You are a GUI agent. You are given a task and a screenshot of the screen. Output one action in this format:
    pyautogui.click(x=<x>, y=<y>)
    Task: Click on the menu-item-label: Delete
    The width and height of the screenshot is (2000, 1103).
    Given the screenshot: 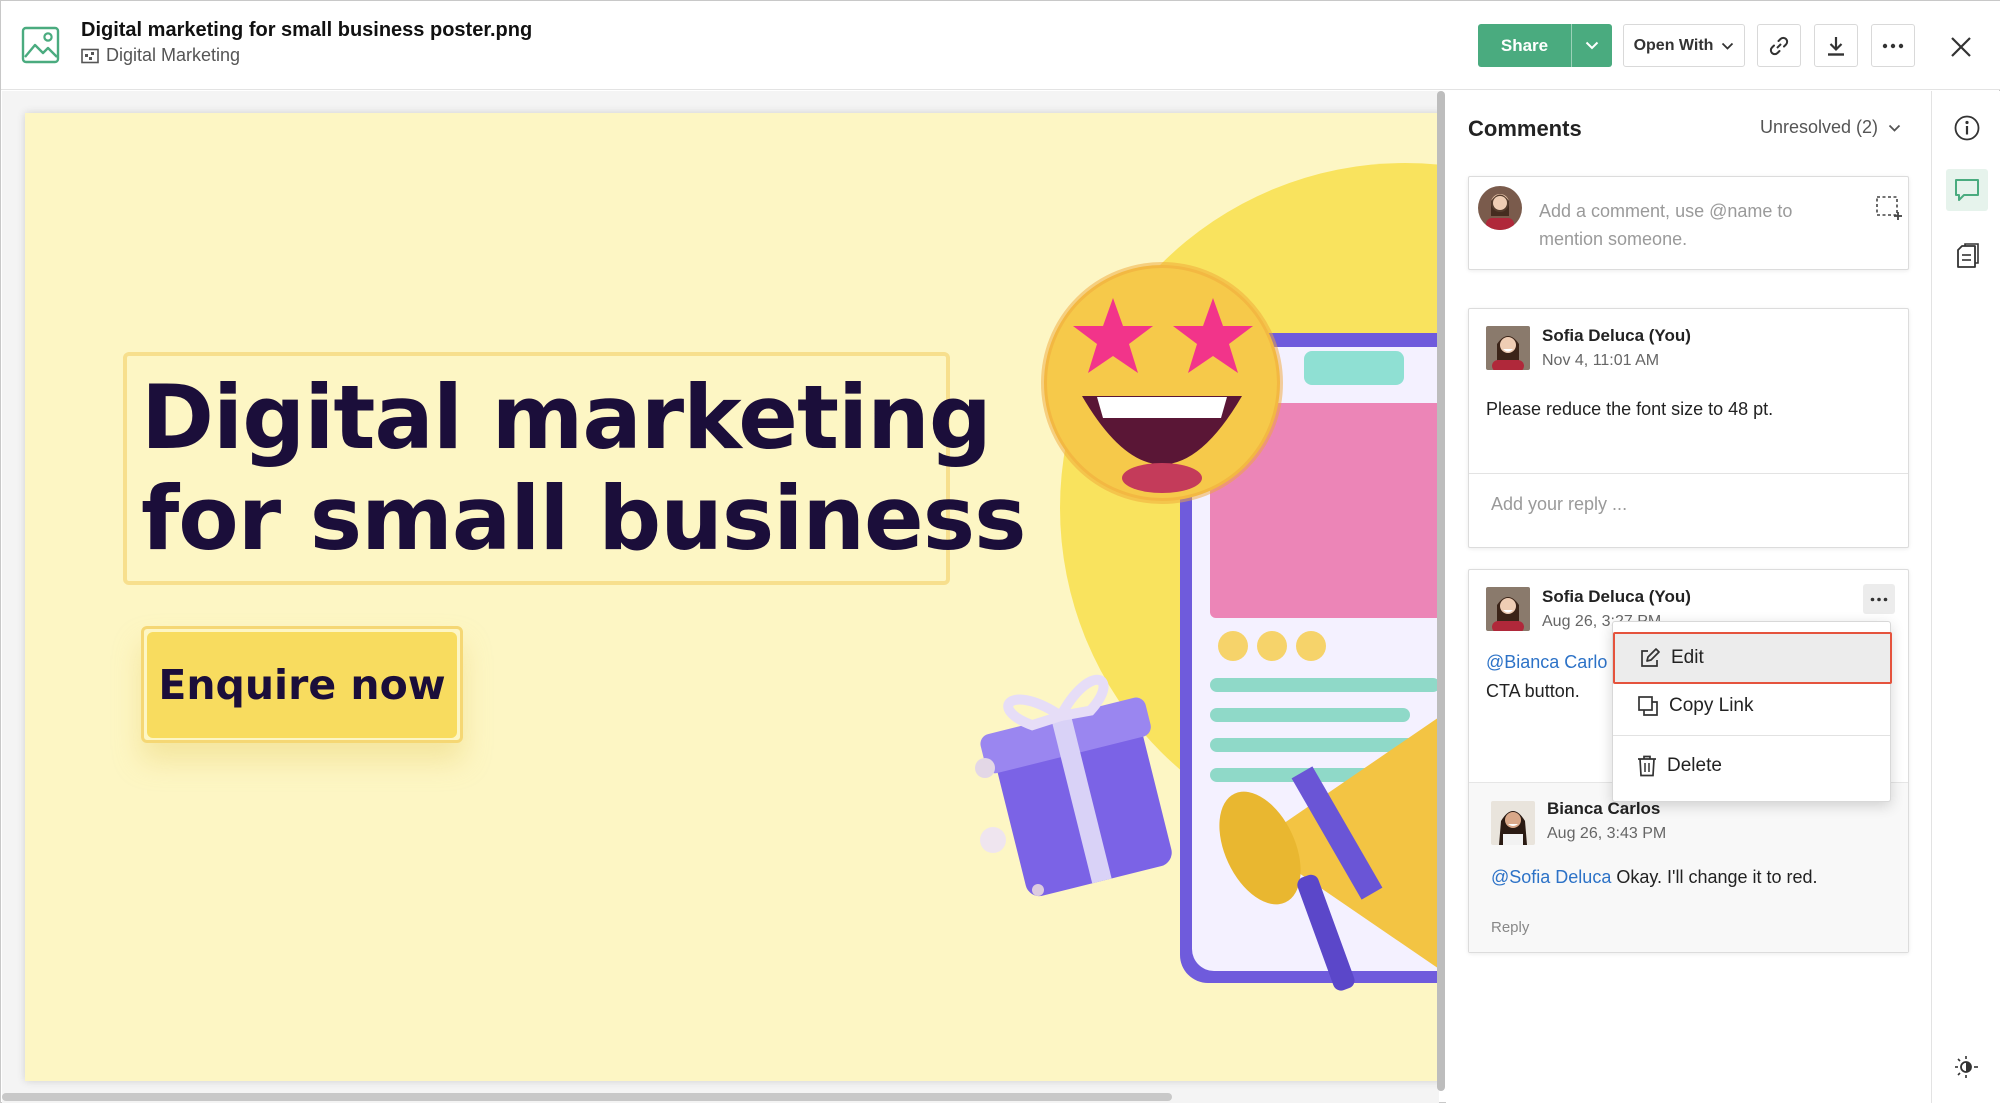 What is the action you would take?
    pyautogui.click(x=1694, y=765)
    